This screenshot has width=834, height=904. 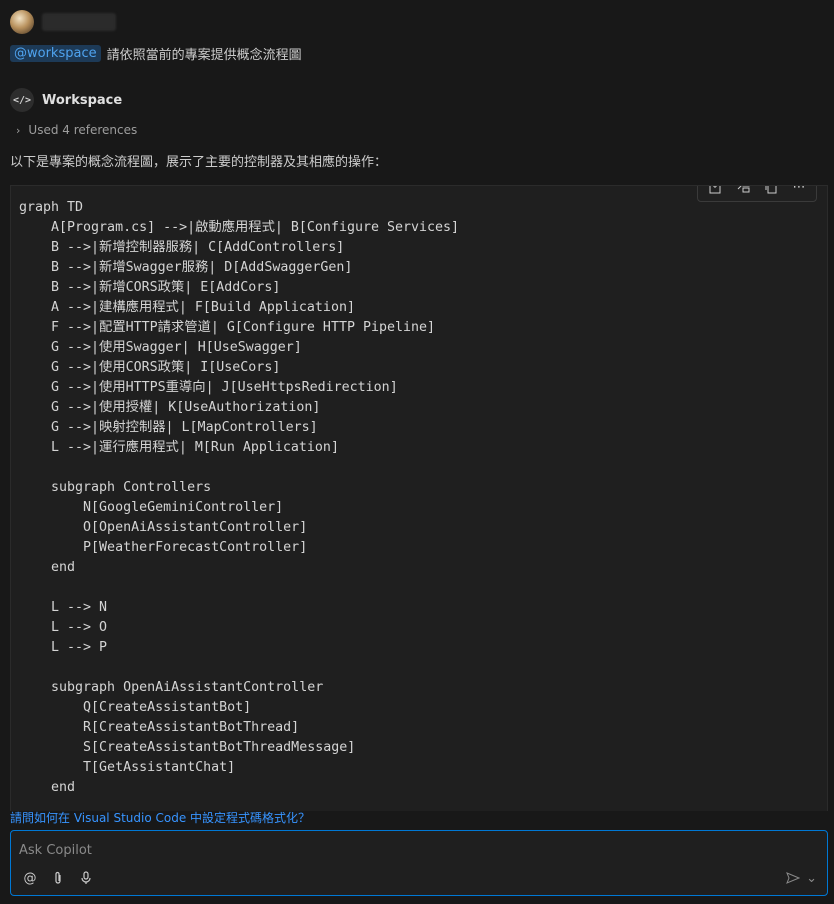 What do you see at coordinates (171, 687) in the screenshot?
I see `code-line: subgraph OpenAiAssistantController` at bounding box center [171, 687].